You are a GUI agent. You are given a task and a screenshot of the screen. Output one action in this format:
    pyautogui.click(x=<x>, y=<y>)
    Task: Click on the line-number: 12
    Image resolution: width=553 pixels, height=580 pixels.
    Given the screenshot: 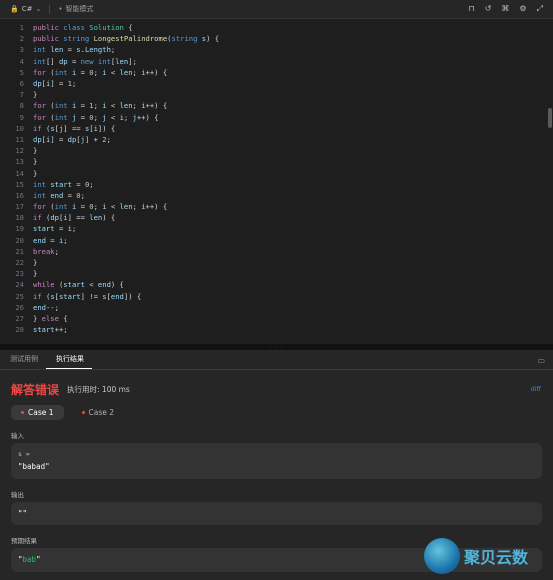 What is the action you would take?
    pyautogui.click(x=19, y=151)
    